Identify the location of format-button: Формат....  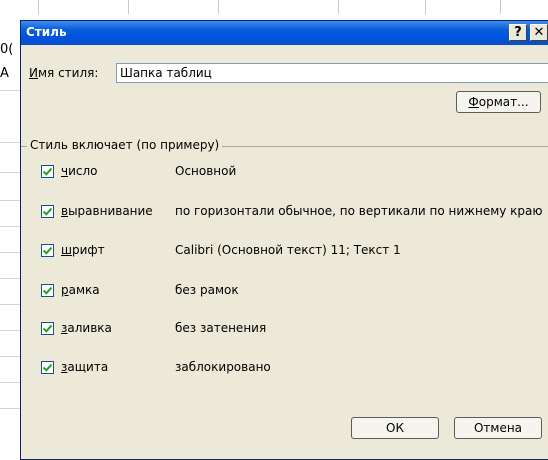
(498, 102).